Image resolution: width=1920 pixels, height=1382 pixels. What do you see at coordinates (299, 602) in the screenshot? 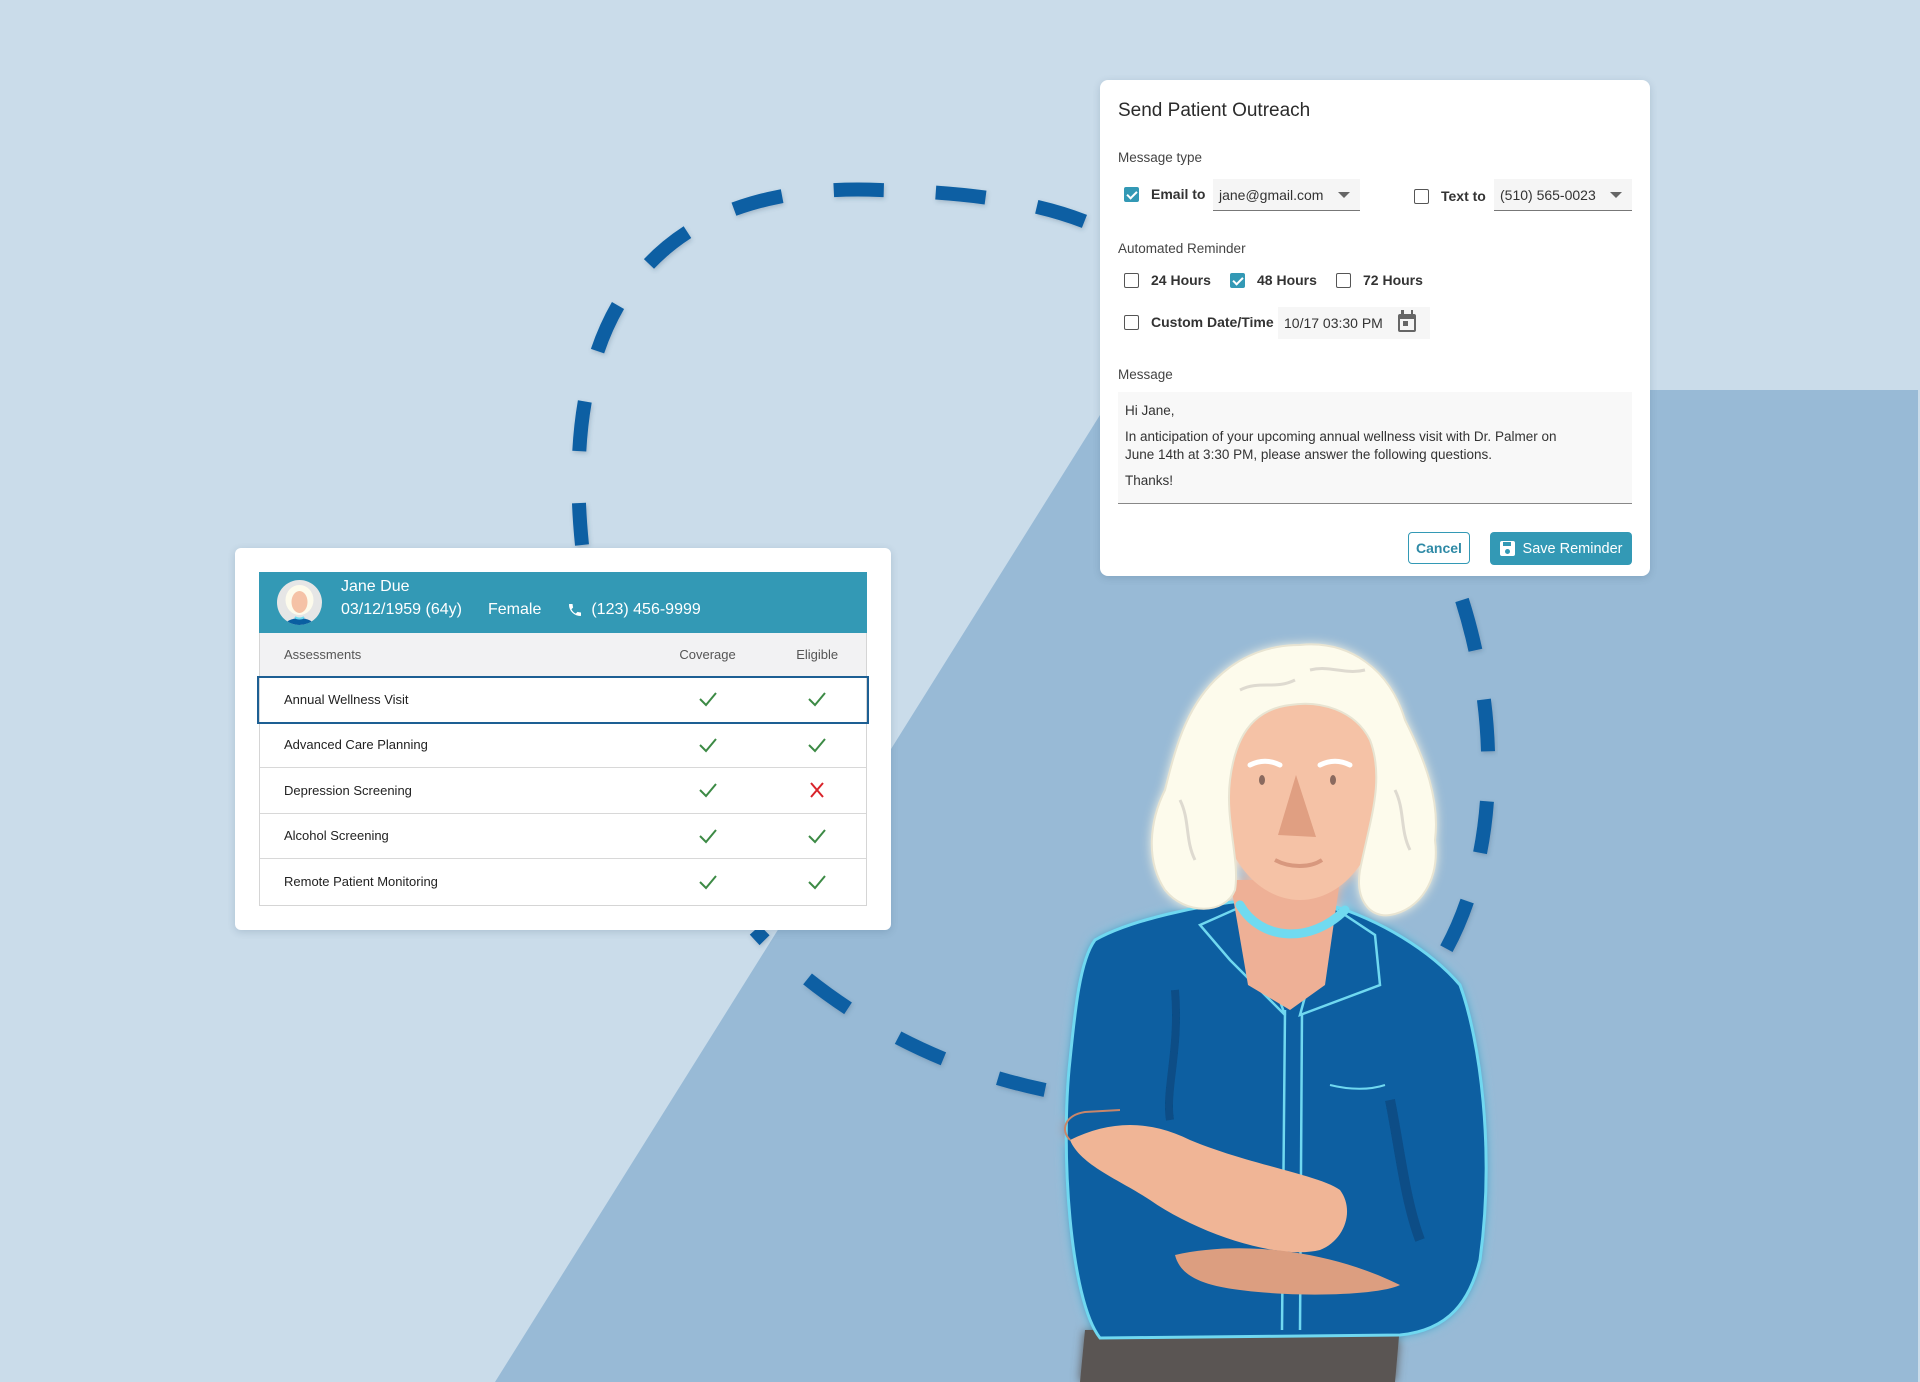
I see `avatar` at bounding box center [299, 602].